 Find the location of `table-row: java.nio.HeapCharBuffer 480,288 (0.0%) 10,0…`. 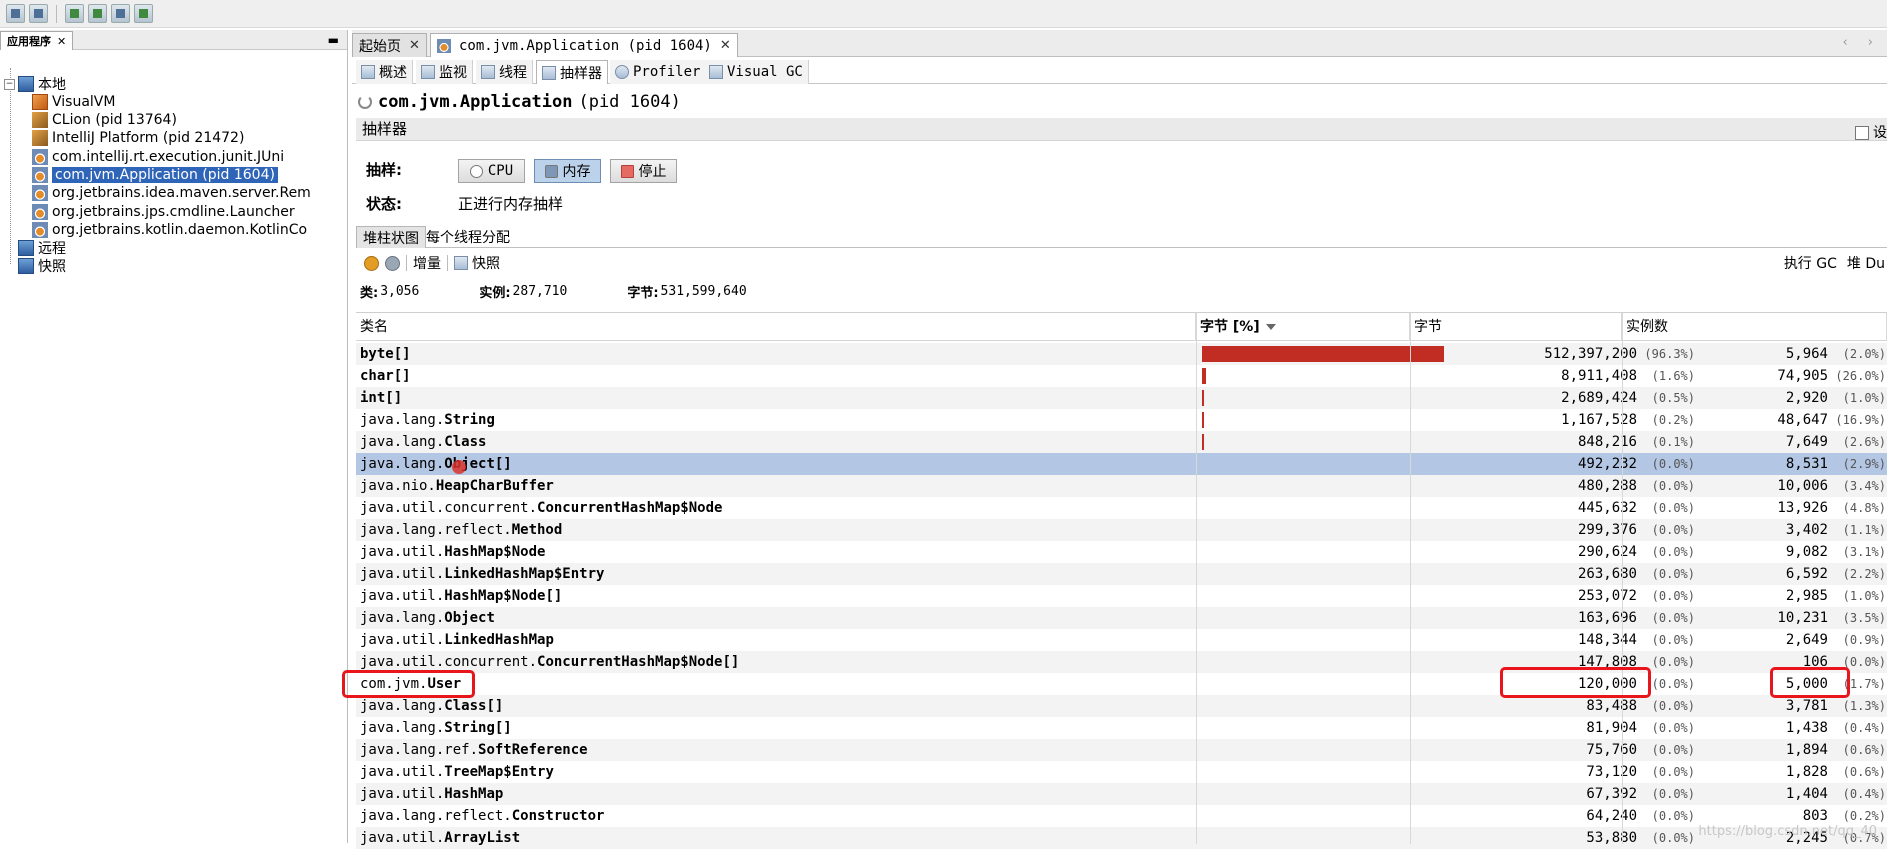

table-row: java.nio.HeapCharBuffer 480,288 (0.0%) 10,0… is located at coordinates (1121, 486).